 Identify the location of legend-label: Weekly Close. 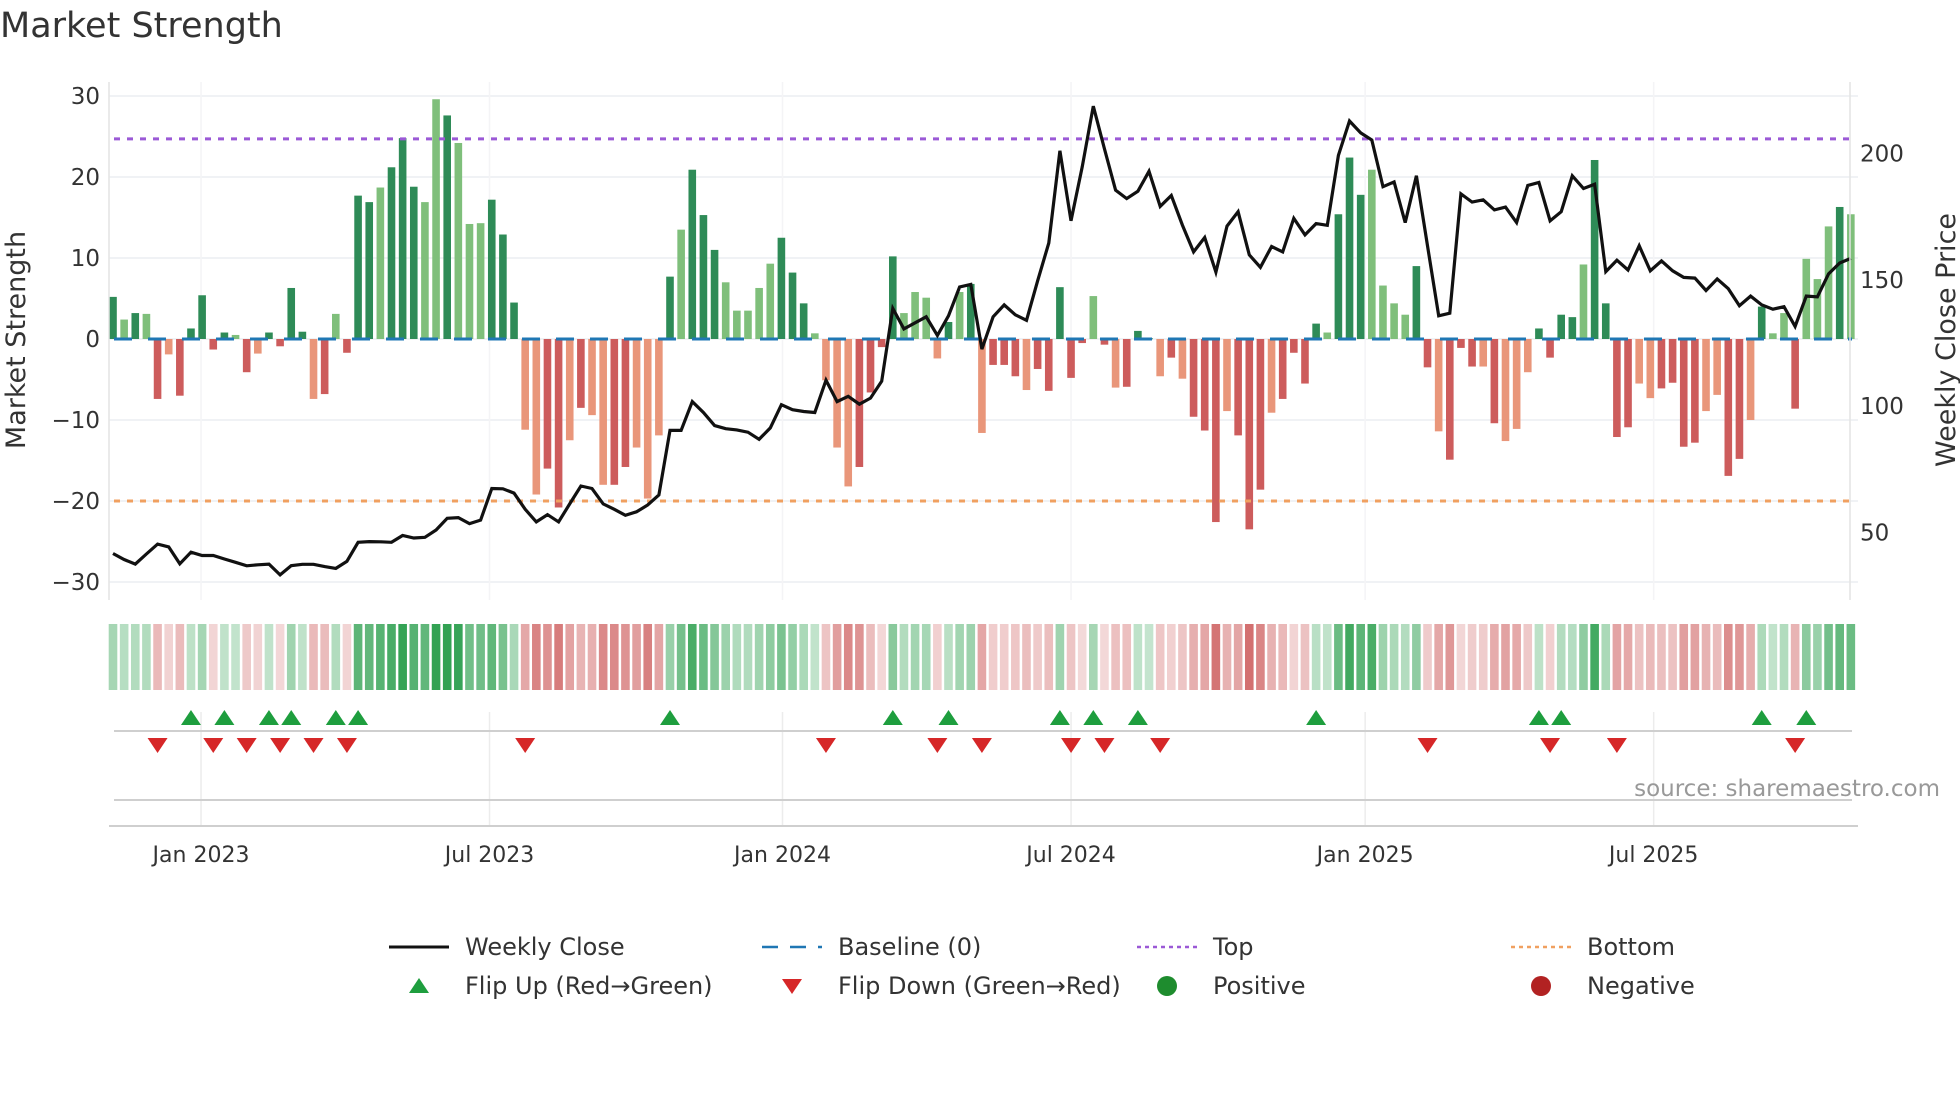
(545, 947).